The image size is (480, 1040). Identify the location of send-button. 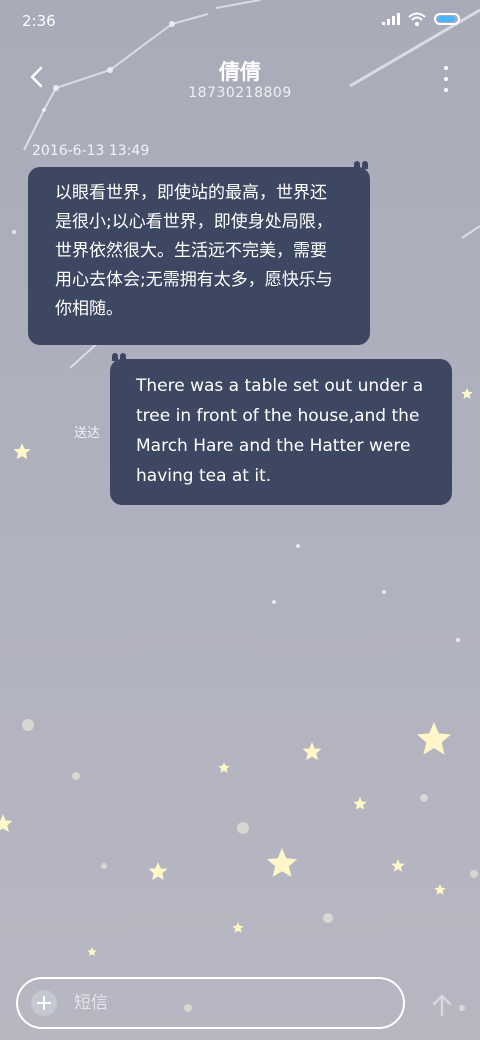
(442, 1005).